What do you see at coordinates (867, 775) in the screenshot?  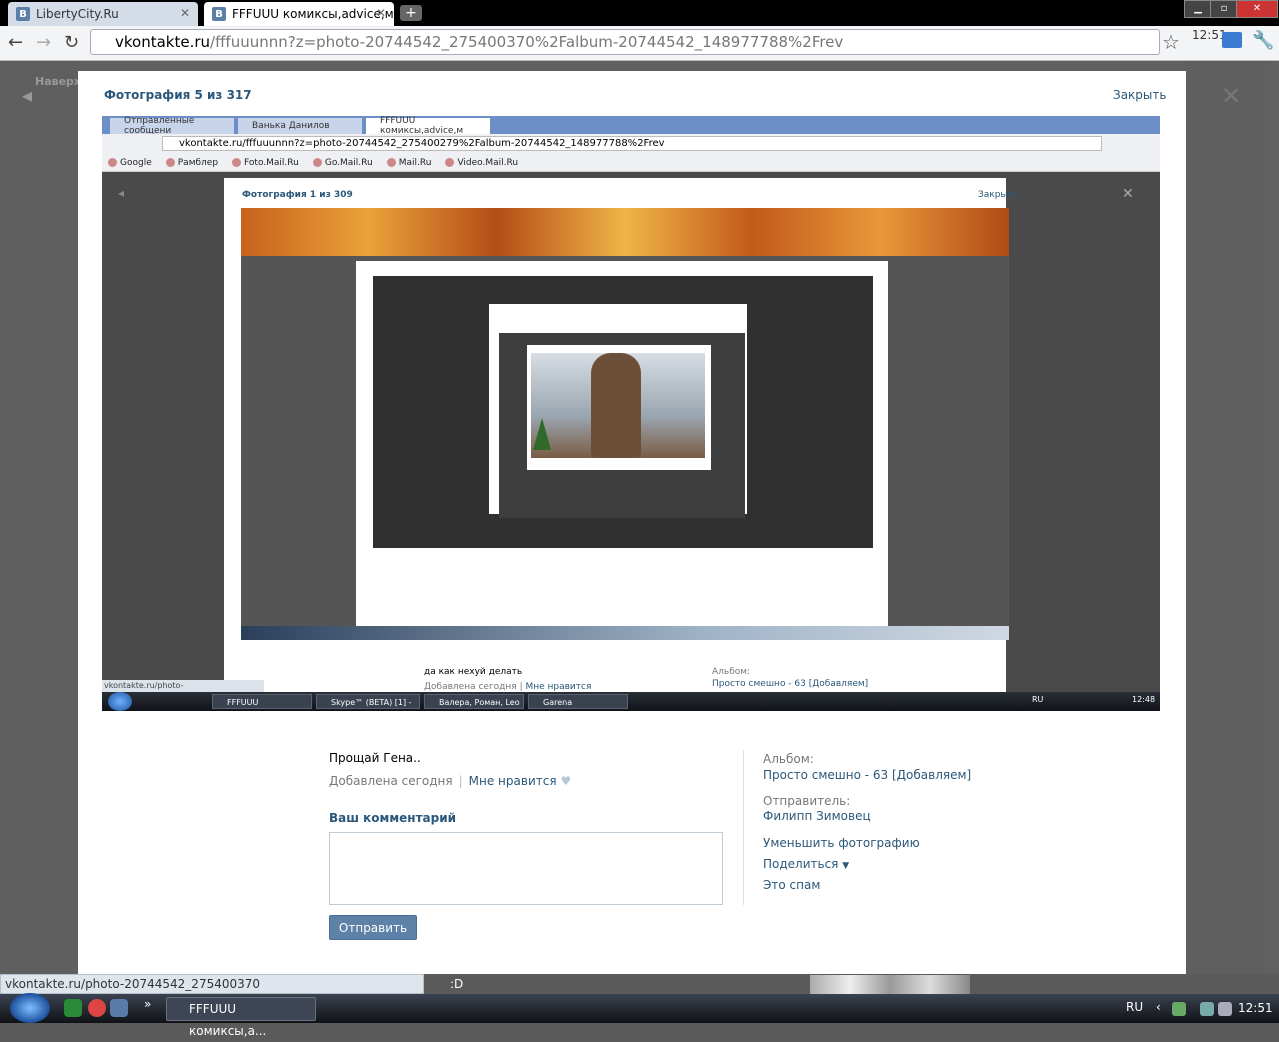 I see `album-link: Просто смешно - 63 [Добавляем]` at bounding box center [867, 775].